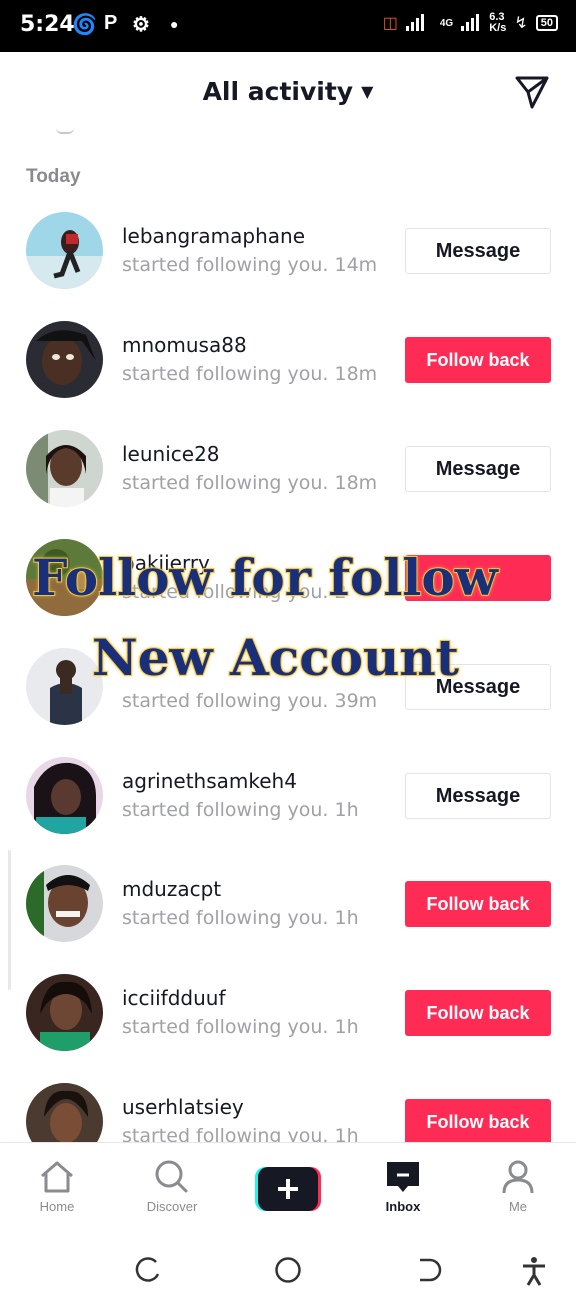 The width and height of the screenshot is (576, 1312). What do you see at coordinates (213, 236) in the screenshot?
I see `username: lebangramaphane` at bounding box center [213, 236].